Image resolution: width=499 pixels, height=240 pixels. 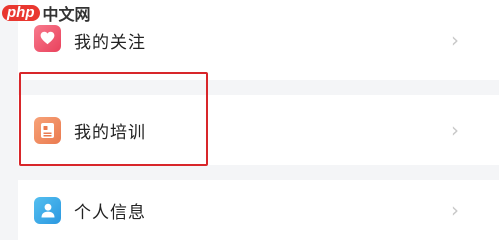 I want to click on menu-item-label: 我的关注, so click(x=110, y=42).